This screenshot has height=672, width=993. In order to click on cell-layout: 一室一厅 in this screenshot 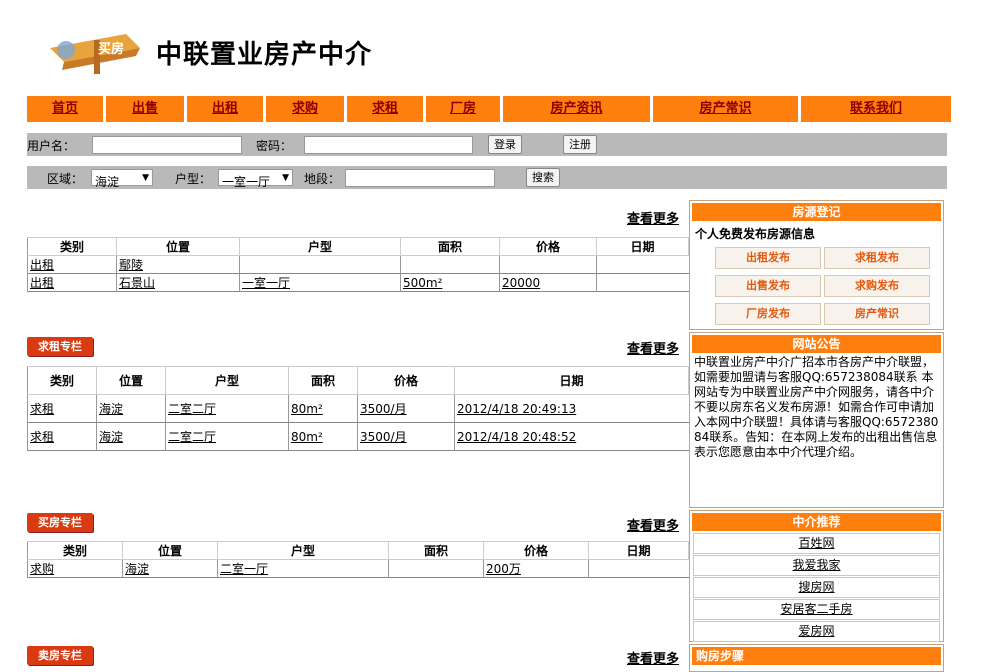, I will do `click(320, 282)`.